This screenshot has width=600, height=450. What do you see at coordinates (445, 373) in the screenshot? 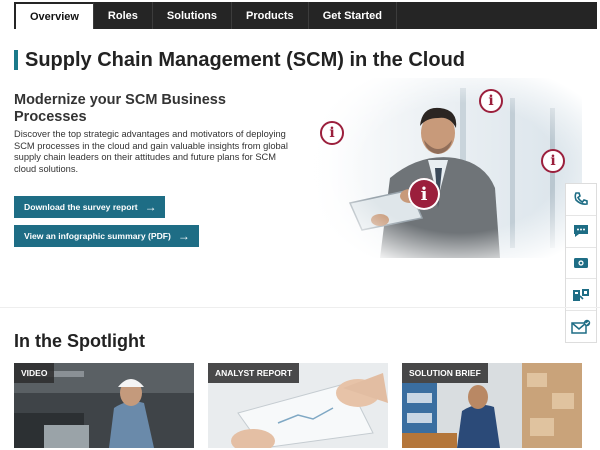
I see `card-label: SOLUTION BRIEF` at bounding box center [445, 373].